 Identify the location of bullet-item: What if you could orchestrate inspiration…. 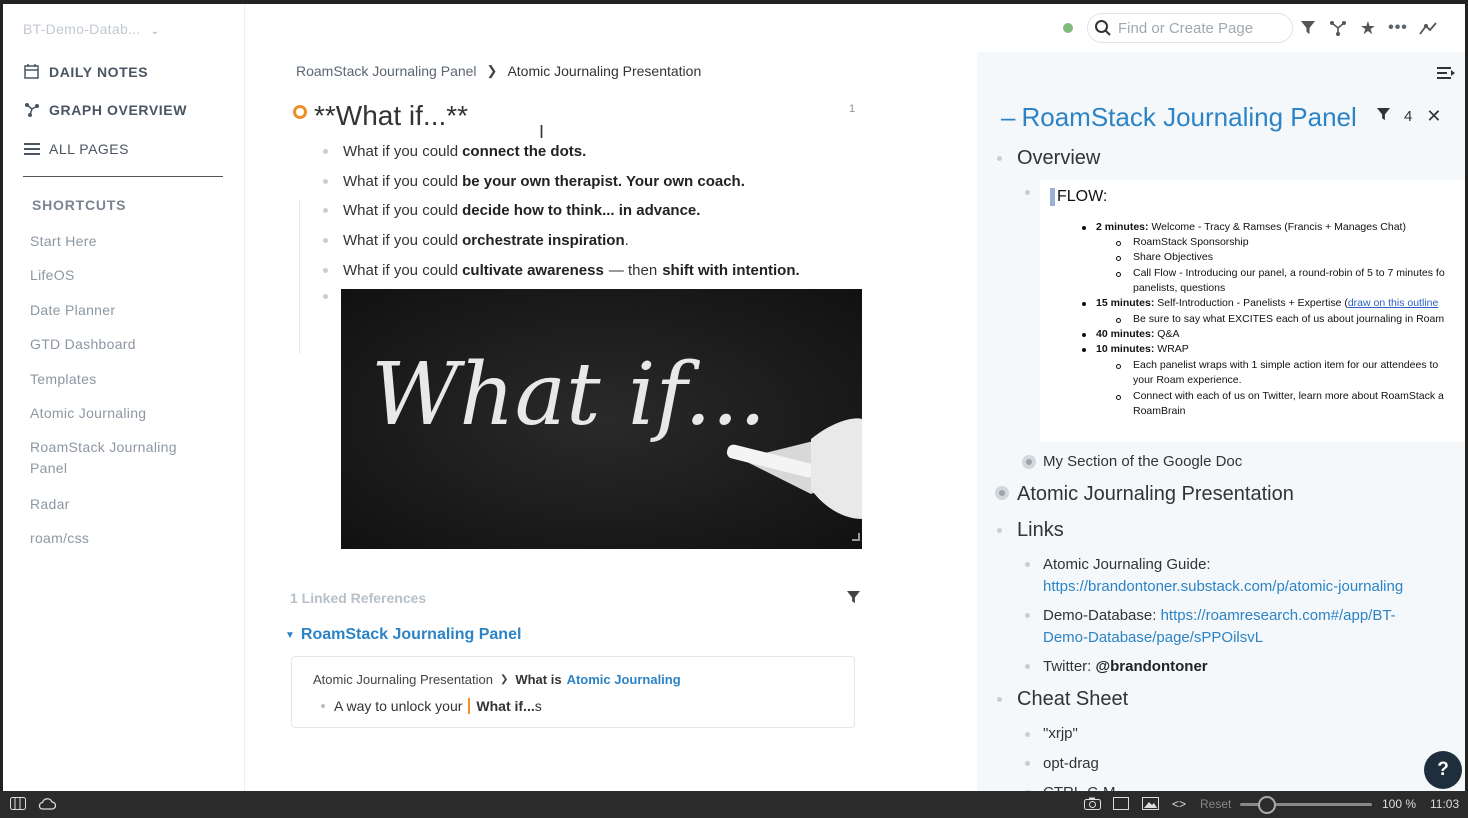
(476, 240).